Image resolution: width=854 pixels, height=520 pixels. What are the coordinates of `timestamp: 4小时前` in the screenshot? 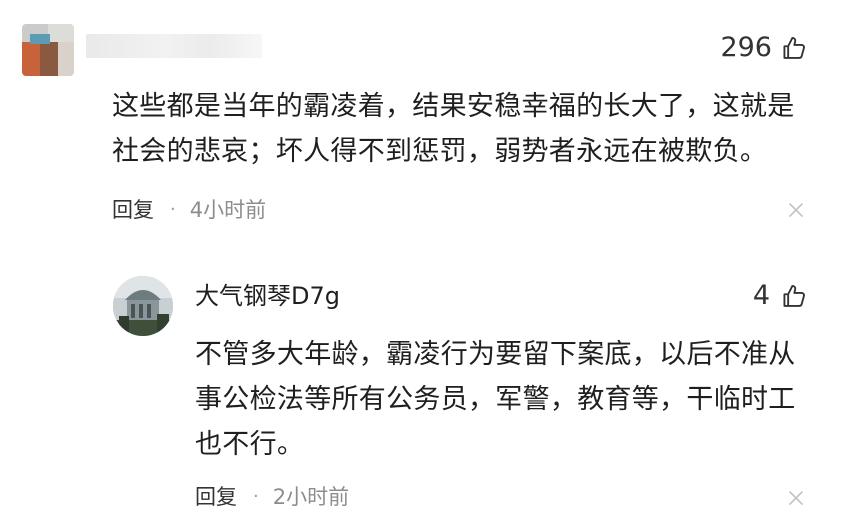 It's located at (228, 210).